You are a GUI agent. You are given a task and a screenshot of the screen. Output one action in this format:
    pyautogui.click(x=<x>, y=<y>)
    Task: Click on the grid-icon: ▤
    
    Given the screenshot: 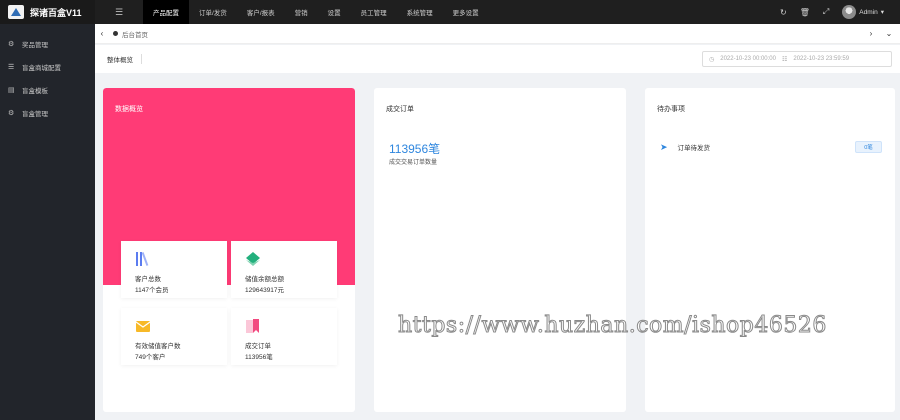 What is the action you would take?
    pyautogui.click(x=11, y=90)
    